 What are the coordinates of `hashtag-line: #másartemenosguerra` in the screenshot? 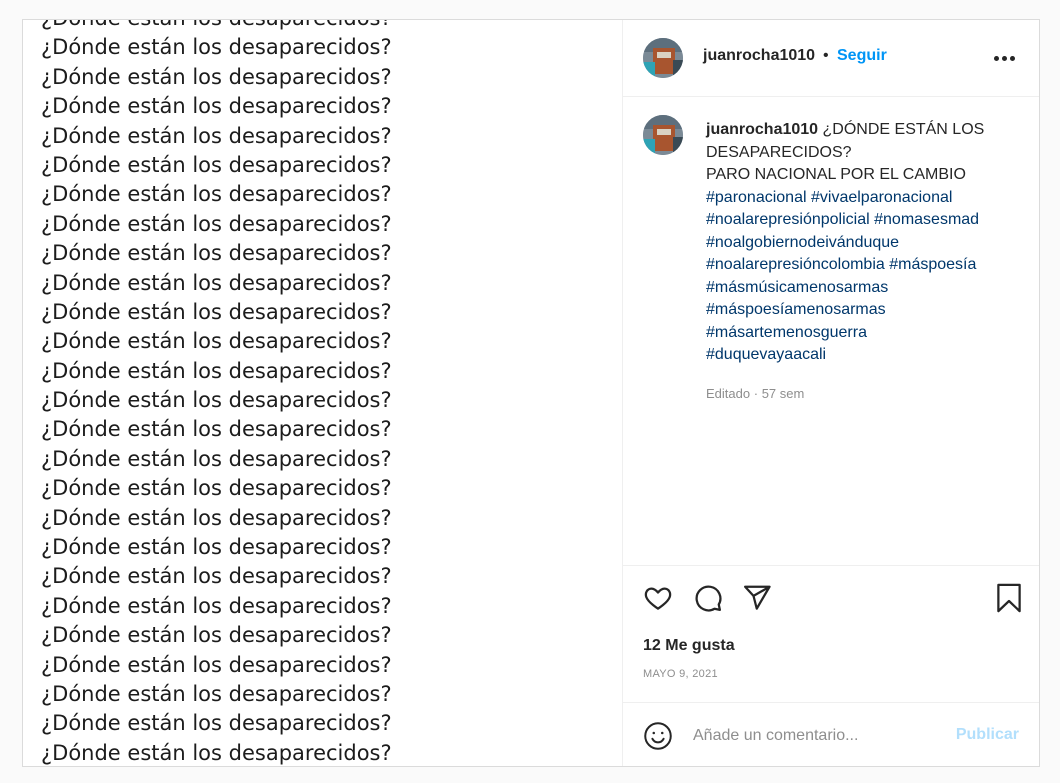 It's located at (866, 333).